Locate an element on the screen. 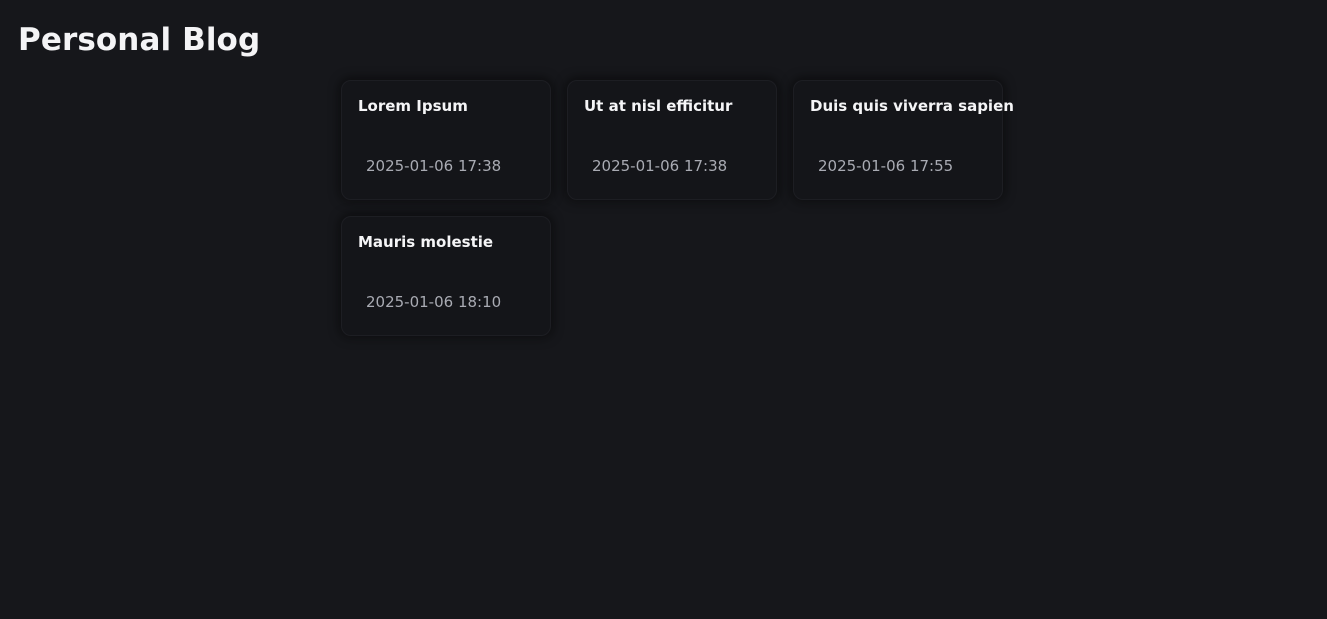 The height and width of the screenshot is (619, 1327). post-title: Ut at nisl efficitur is located at coordinates (658, 106).